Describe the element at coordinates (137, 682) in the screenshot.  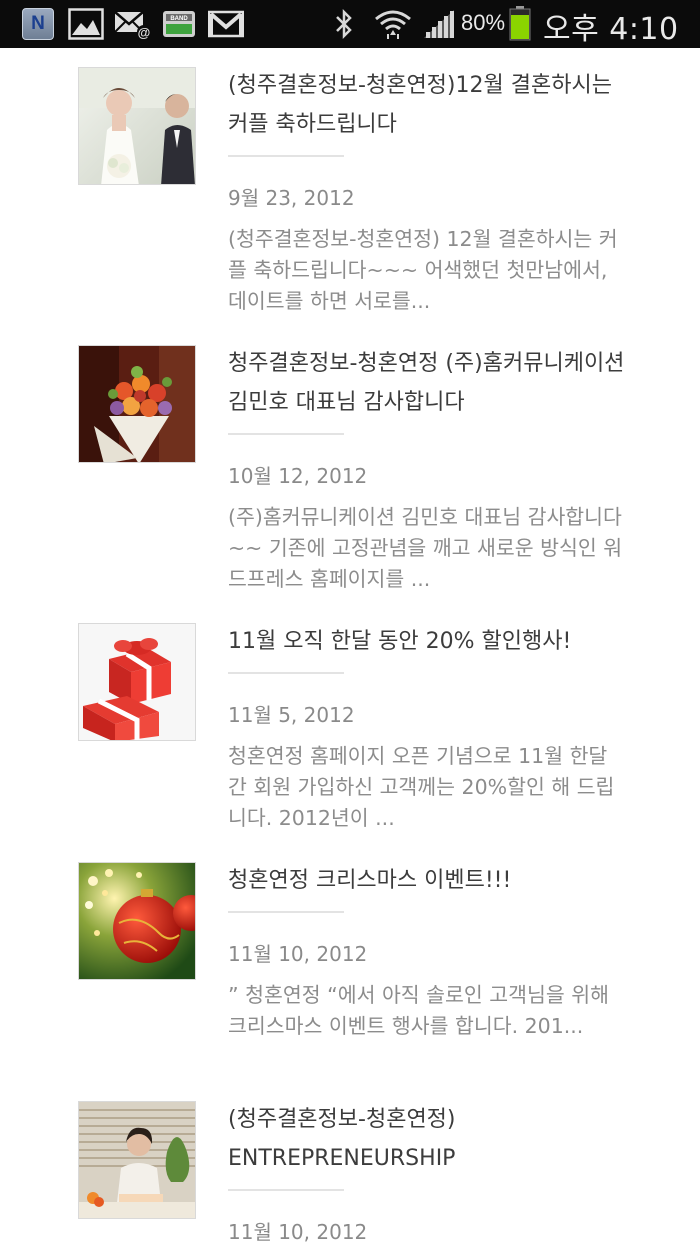
I see `gift-boxes-image` at that location.